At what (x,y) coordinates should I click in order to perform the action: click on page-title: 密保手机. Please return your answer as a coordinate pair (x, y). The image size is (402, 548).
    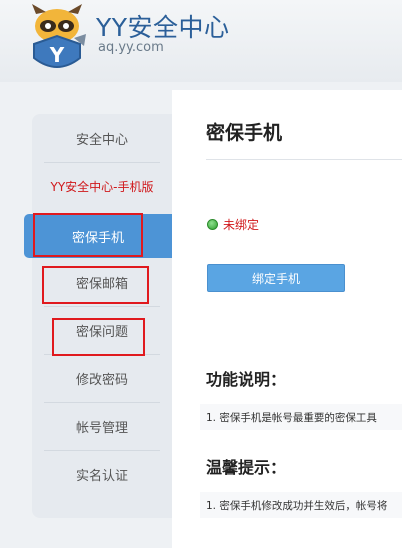
    Looking at the image, I should click on (244, 133).